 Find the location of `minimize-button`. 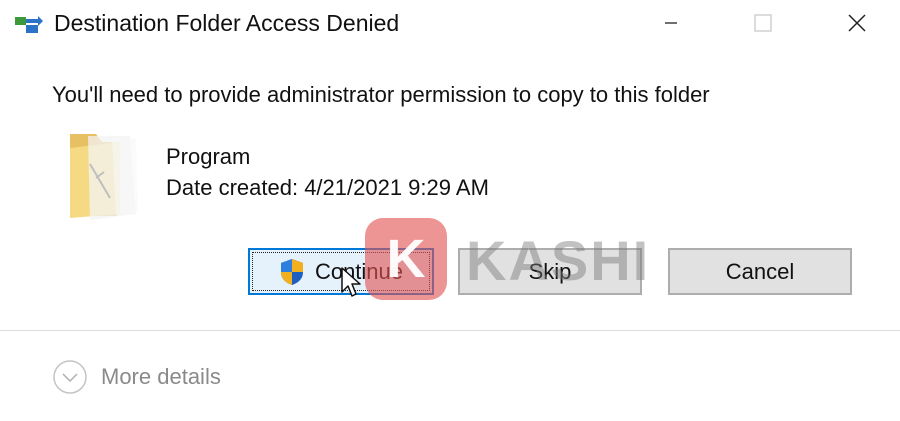

minimize-button is located at coordinates (671, 23).